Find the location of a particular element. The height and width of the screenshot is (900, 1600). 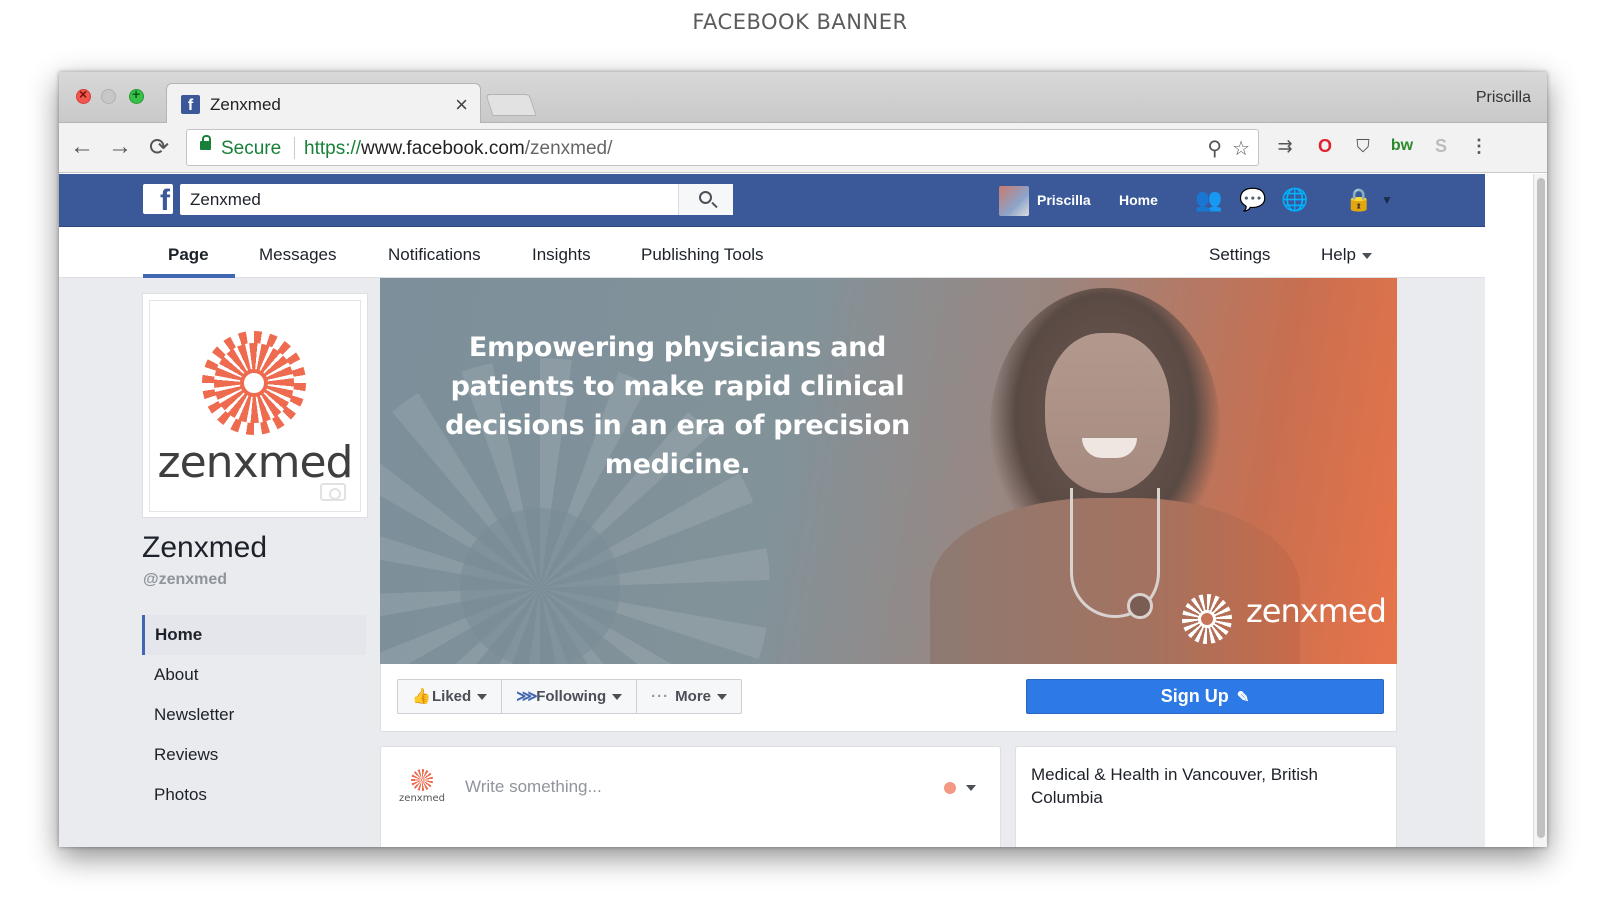

tab-page: Page is located at coordinates (188, 255).